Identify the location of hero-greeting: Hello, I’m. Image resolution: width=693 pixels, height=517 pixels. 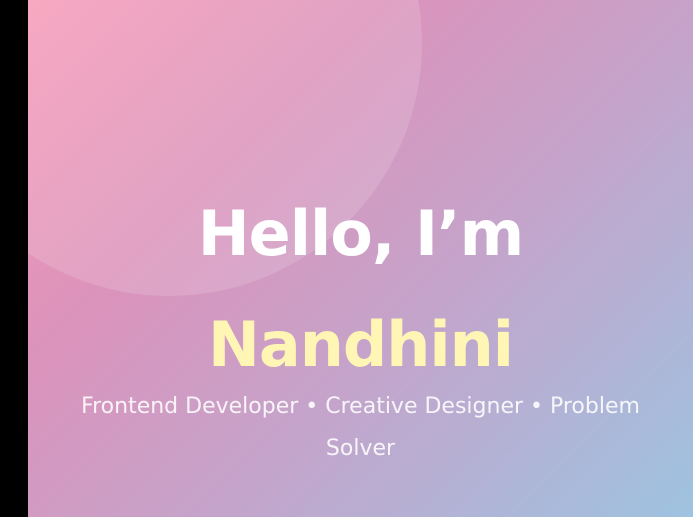
(360, 233).